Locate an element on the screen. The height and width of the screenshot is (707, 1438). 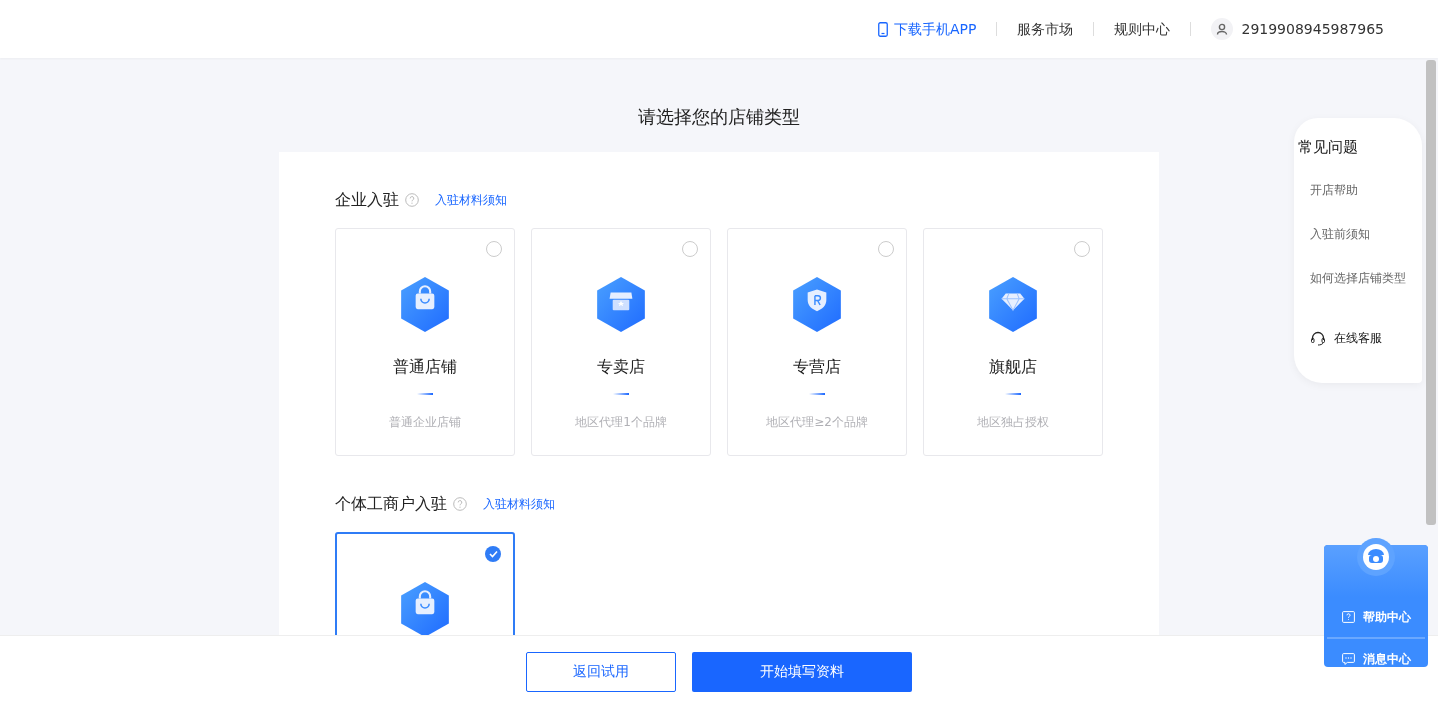
header-link: 规则中心 is located at coordinates (1142, 29).